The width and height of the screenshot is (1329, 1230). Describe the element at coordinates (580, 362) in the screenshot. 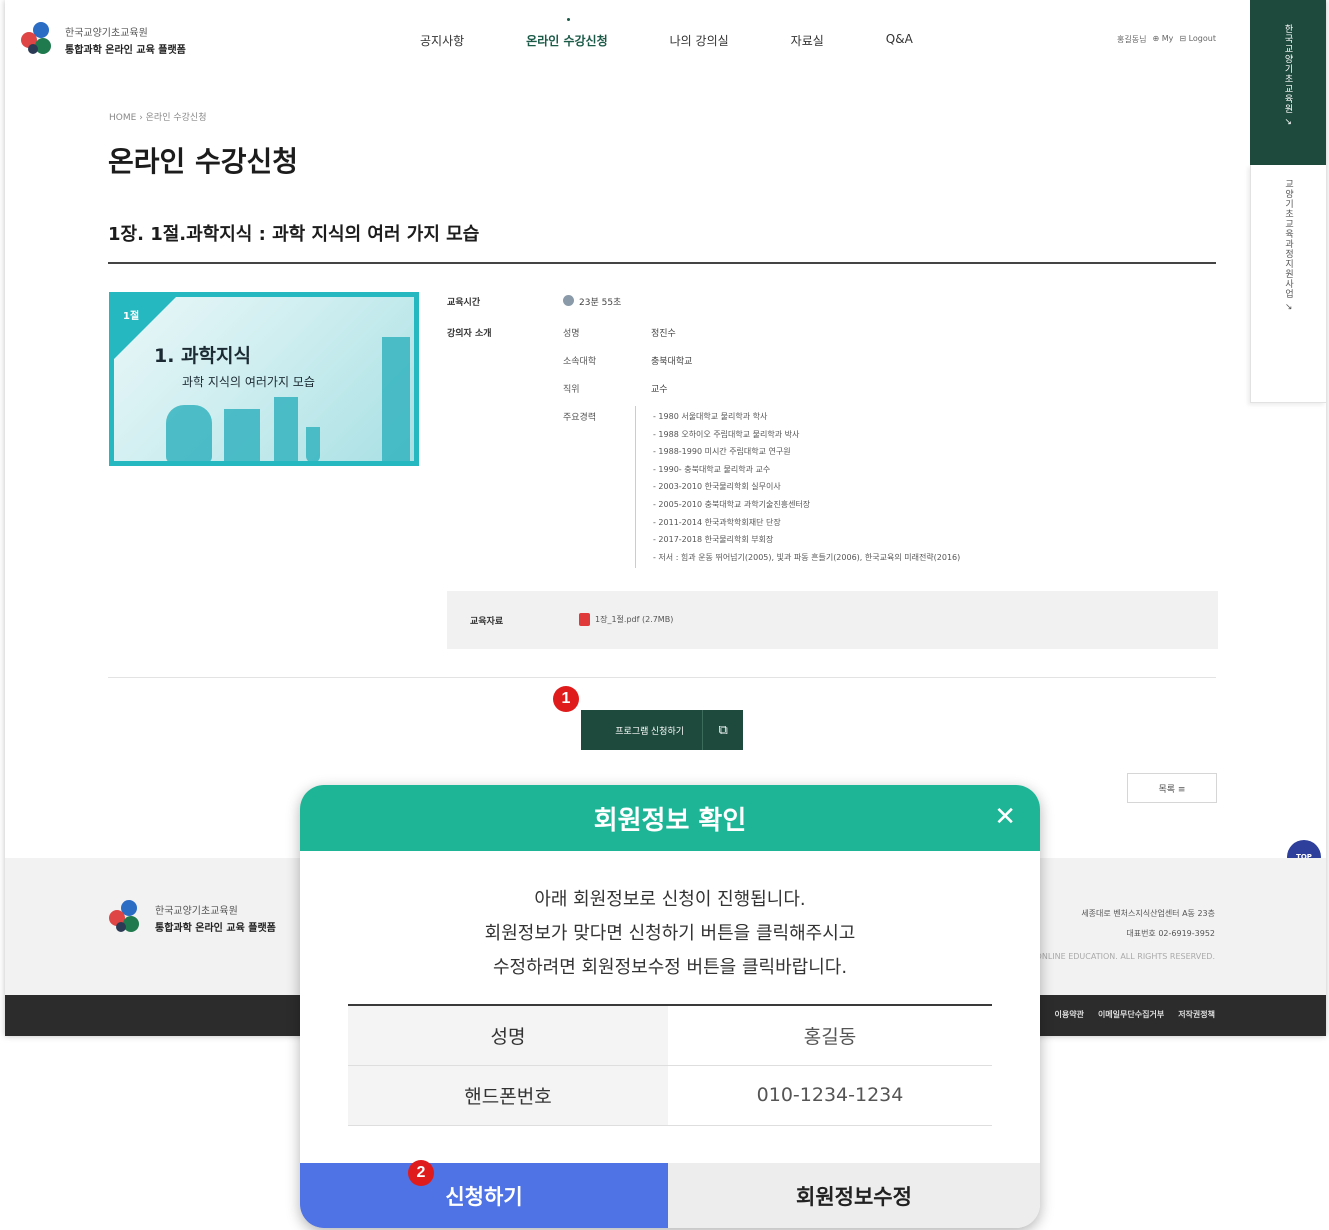

I see `affiliation-key: 소속대학` at that location.